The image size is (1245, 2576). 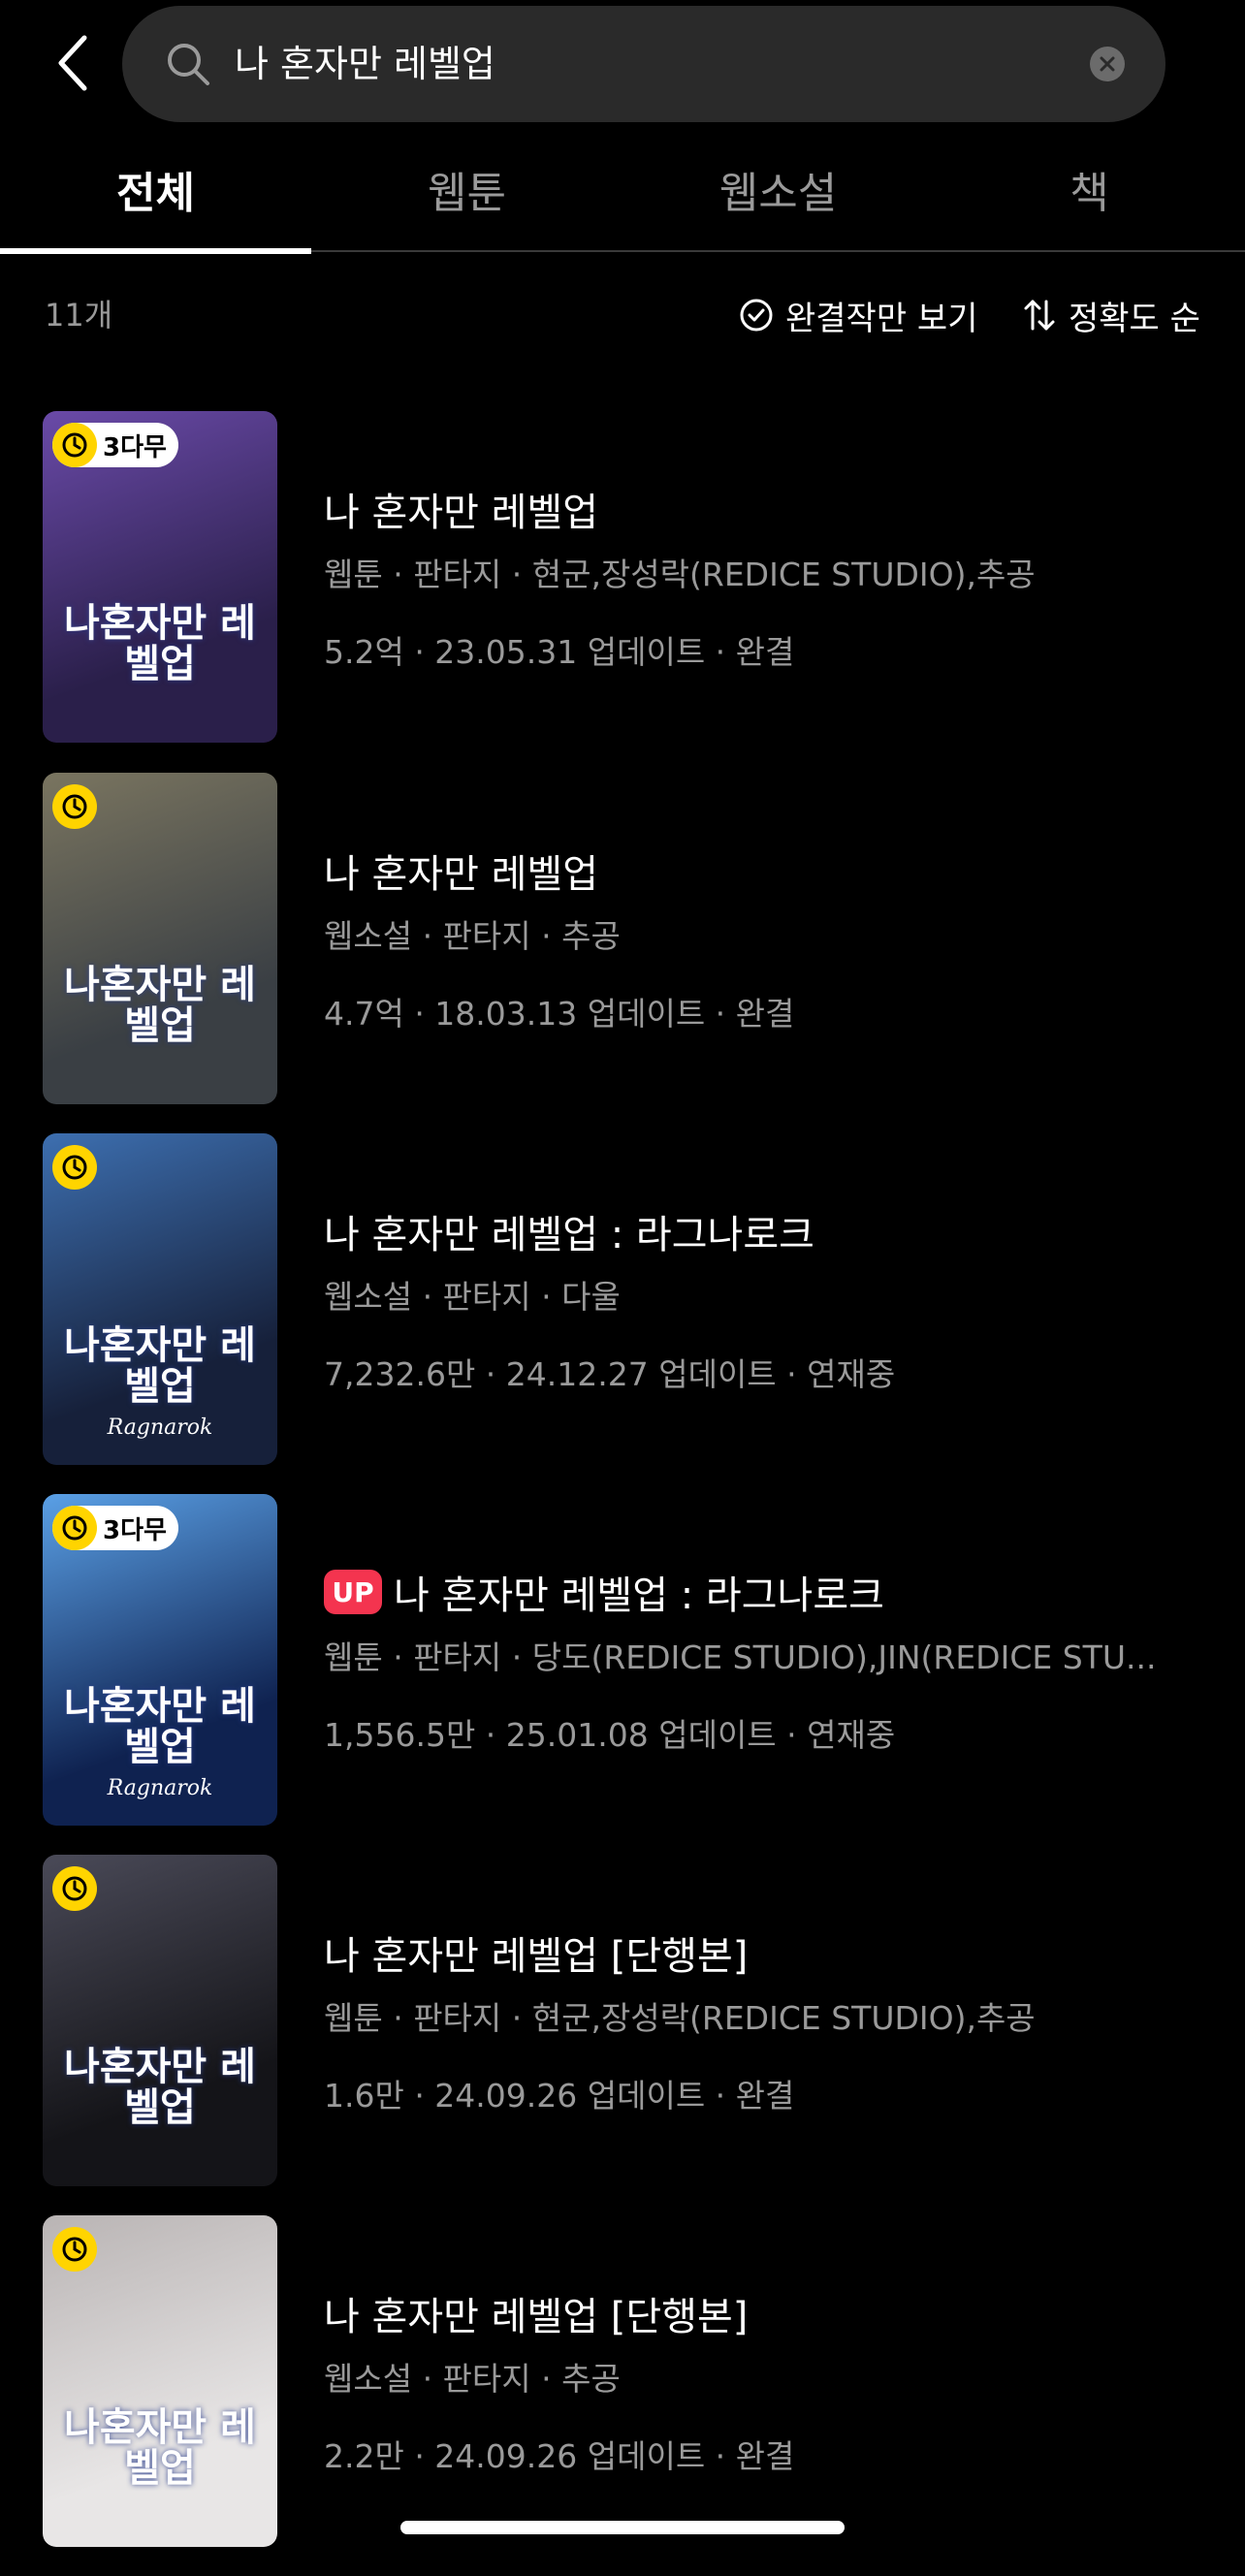 I want to click on chevron-left-icon, so click(x=72, y=63).